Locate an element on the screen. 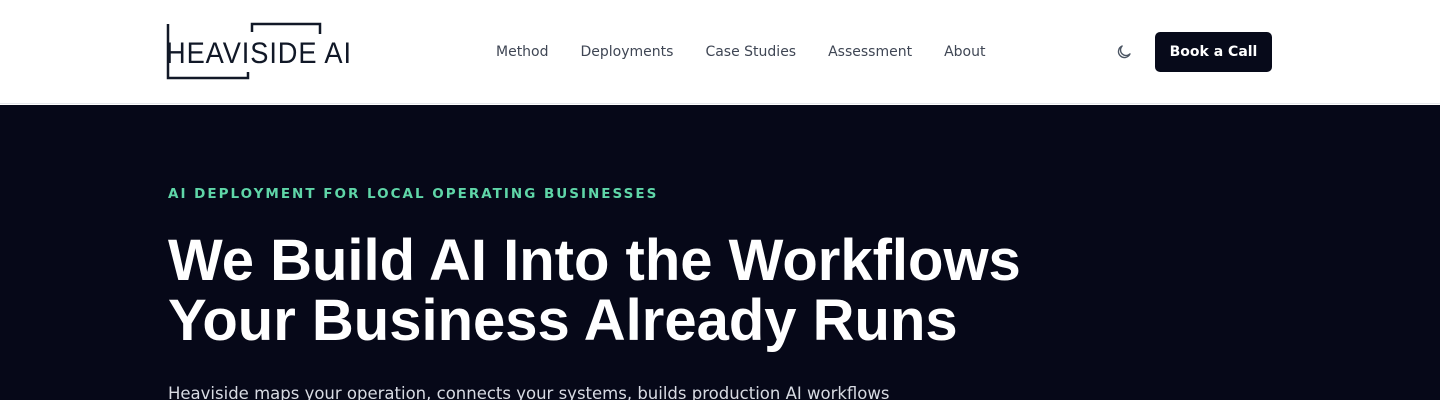 The height and width of the screenshot is (400, 1440). theme-toggle-button is located at coordinates (1124, 52).